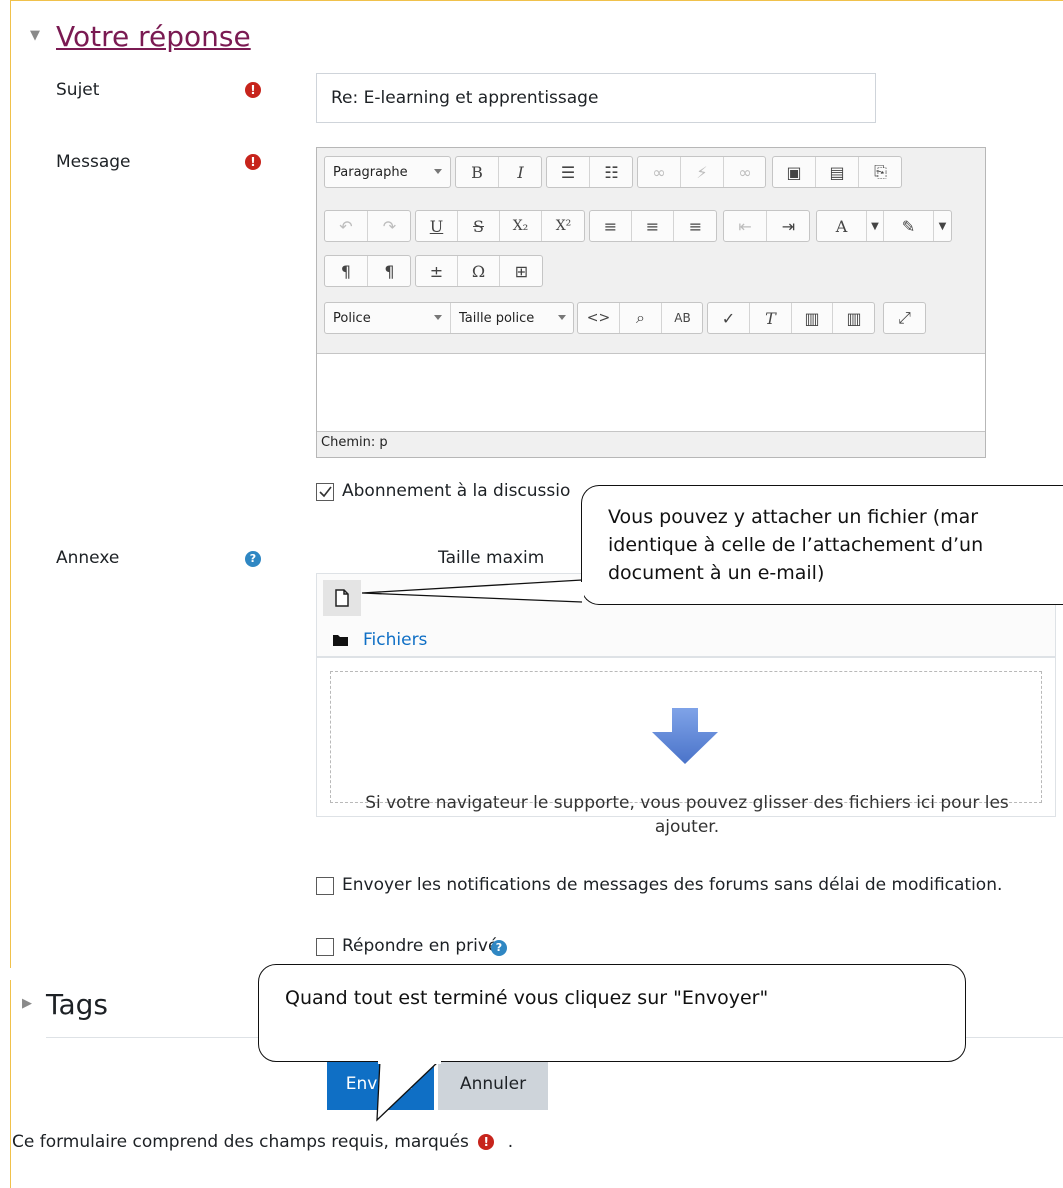  I want to click on attachment-callout-joint, so click(581, 591).